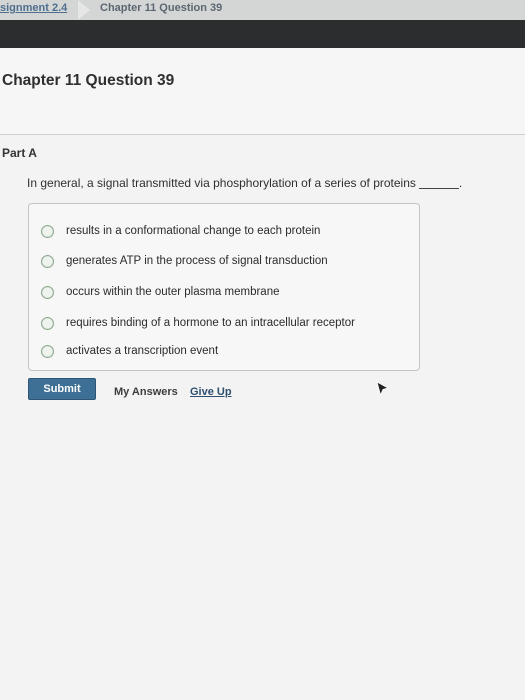 The width and height of the screenshot is (525, 700). I want to click on my-answers-link: My Answers, so click(146, 392).